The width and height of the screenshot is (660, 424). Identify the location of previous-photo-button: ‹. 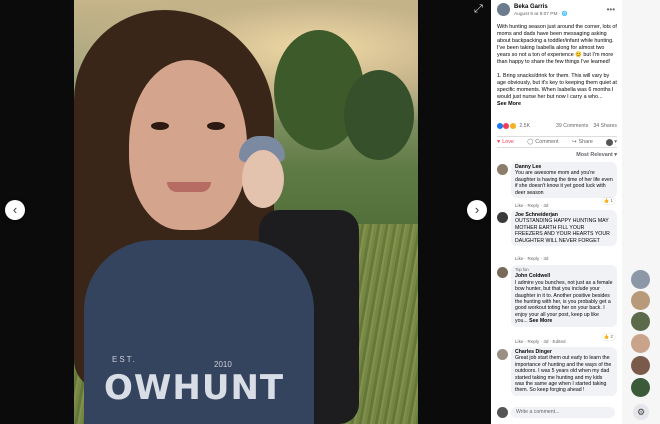
(15, 210).